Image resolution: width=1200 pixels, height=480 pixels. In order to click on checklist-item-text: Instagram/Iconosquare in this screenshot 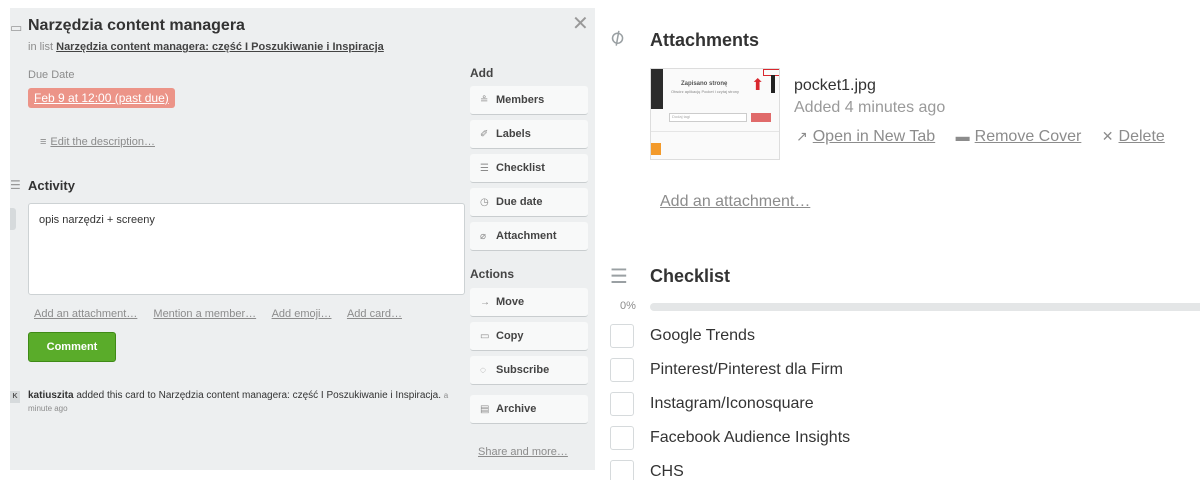, I will do `click(732, 404)`.